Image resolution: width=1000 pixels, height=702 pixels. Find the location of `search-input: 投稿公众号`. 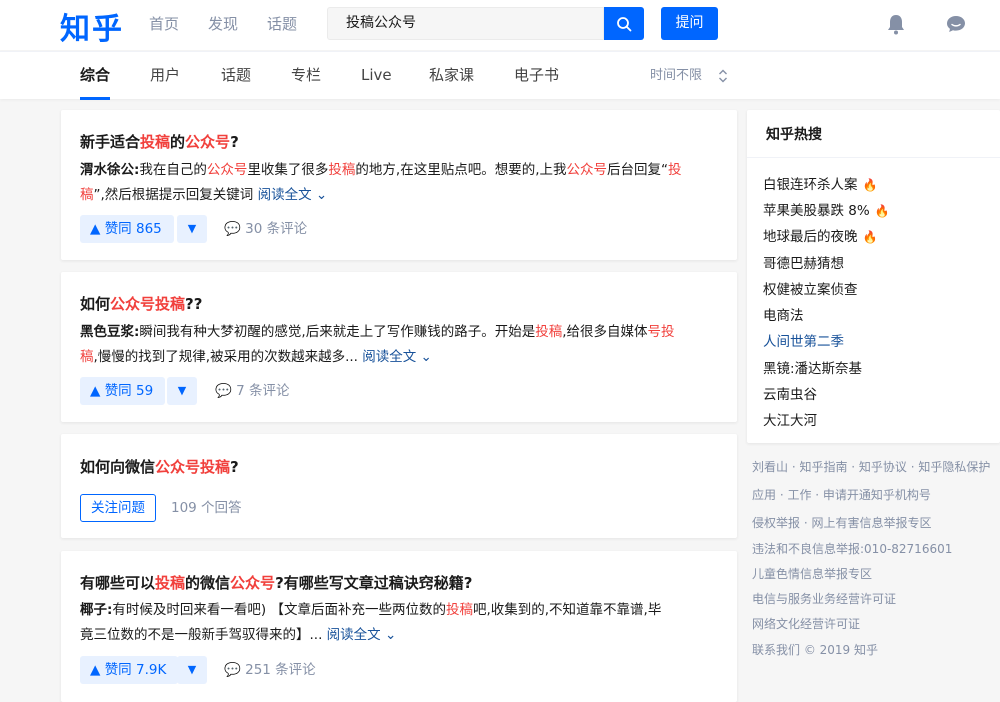

search-input: 投稿公众号 is located at coordinates (465, 23).